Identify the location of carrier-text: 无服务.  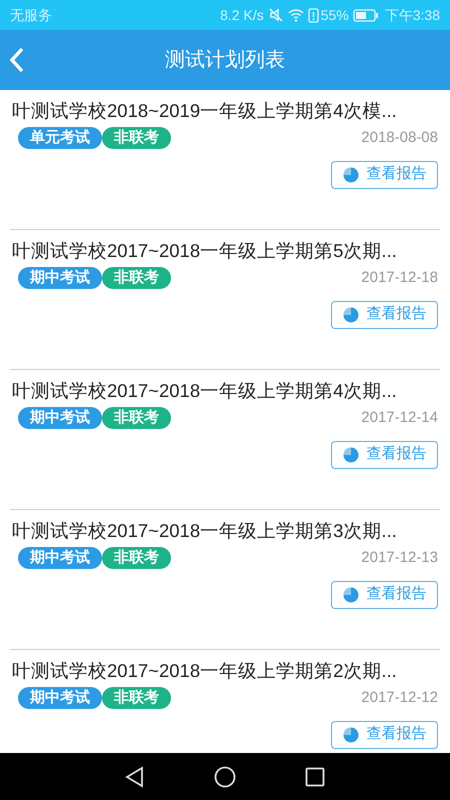
(31, 15).